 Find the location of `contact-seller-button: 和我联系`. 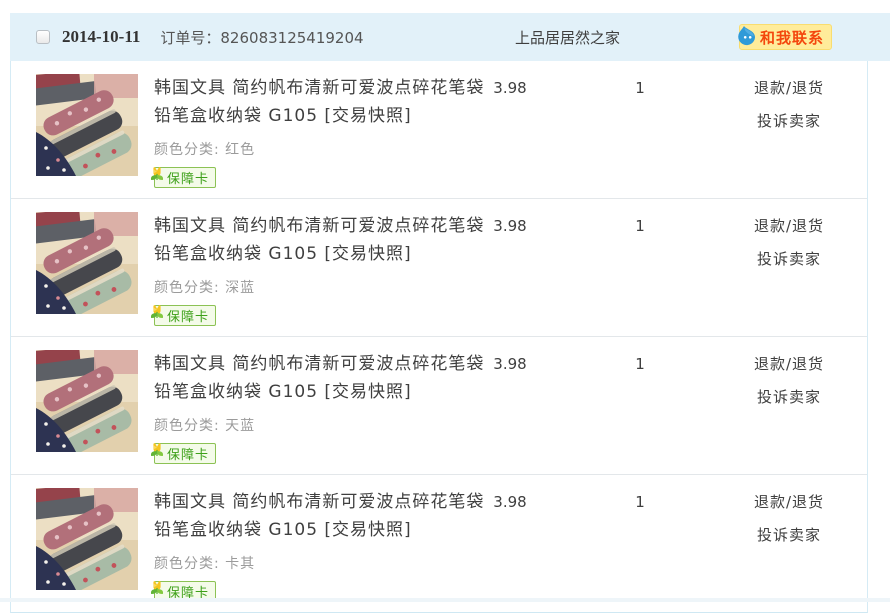

contact-seller-button: 和我联系 is located at coordinates (785, 37).